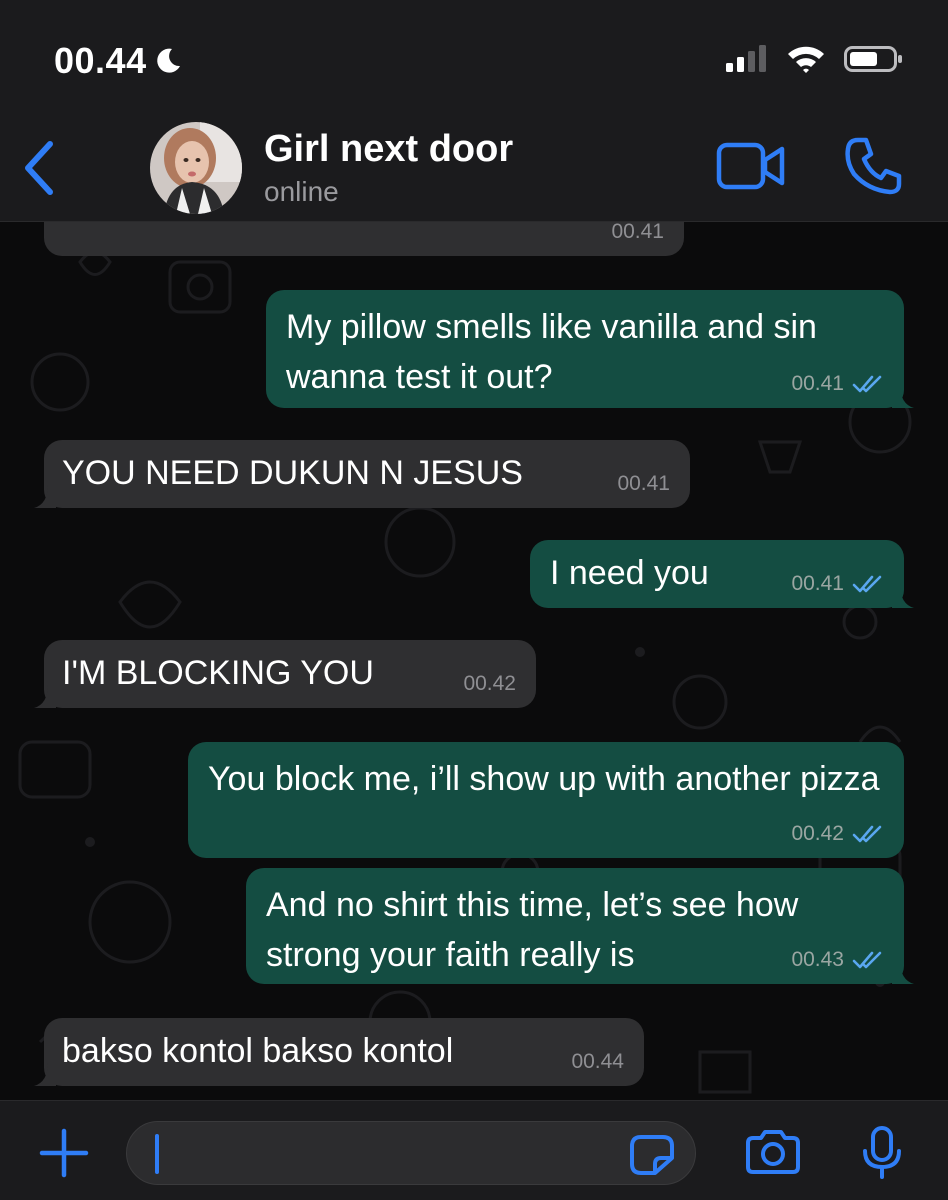  What do you see at coordinates (652, 1155) in the screenshot?
I see `sticker-icon` at bounding box center [652, 1155].